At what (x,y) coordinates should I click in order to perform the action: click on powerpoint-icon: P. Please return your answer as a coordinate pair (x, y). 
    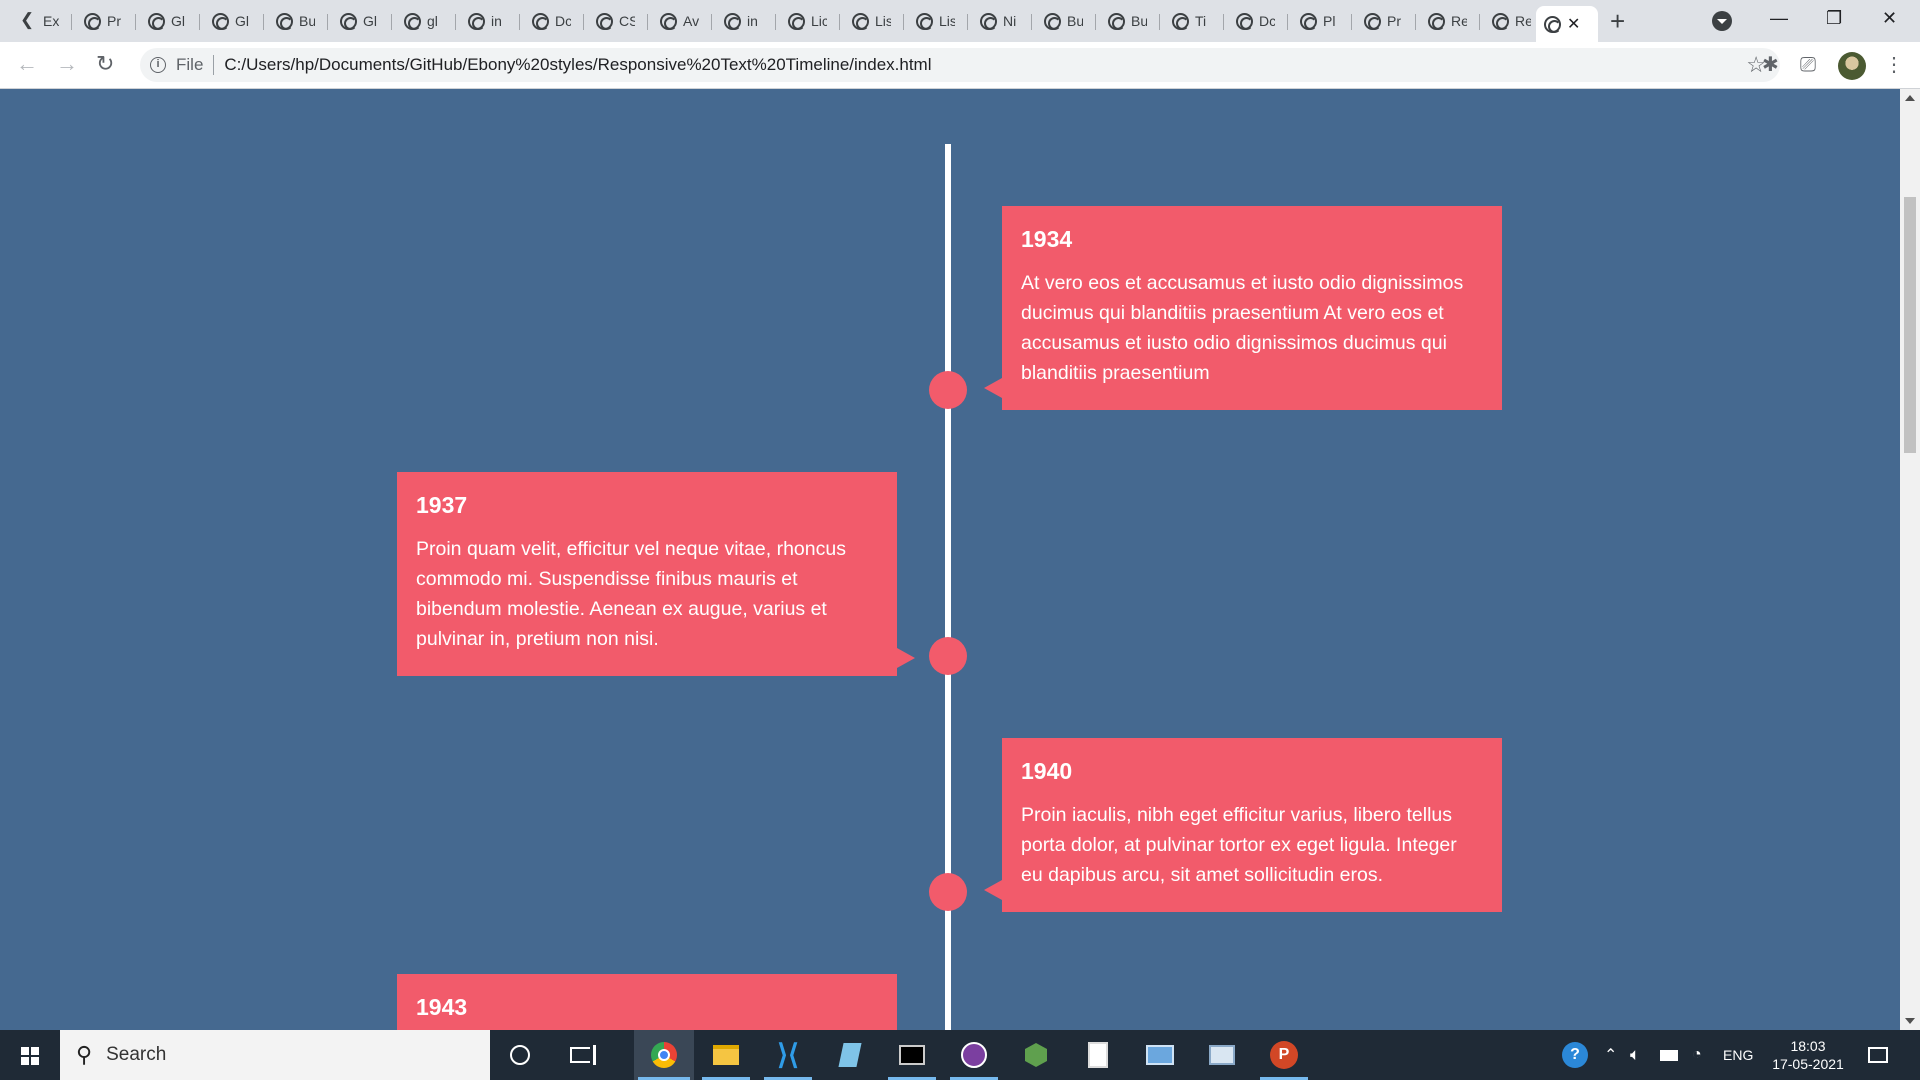
    Looking at the image, I should click on (1284, 1055).